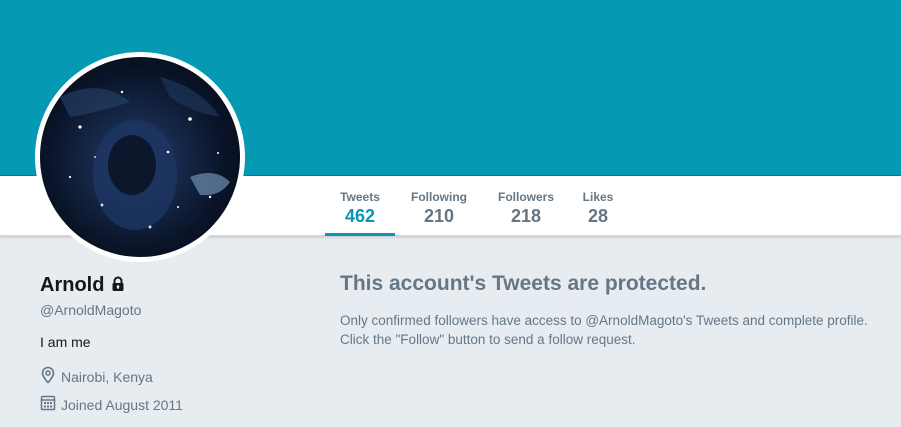 This screenshot has height=427, width=901. Describe the element at coordinates (118, 286) in the screenshot. I see `lock-icon` at that location.